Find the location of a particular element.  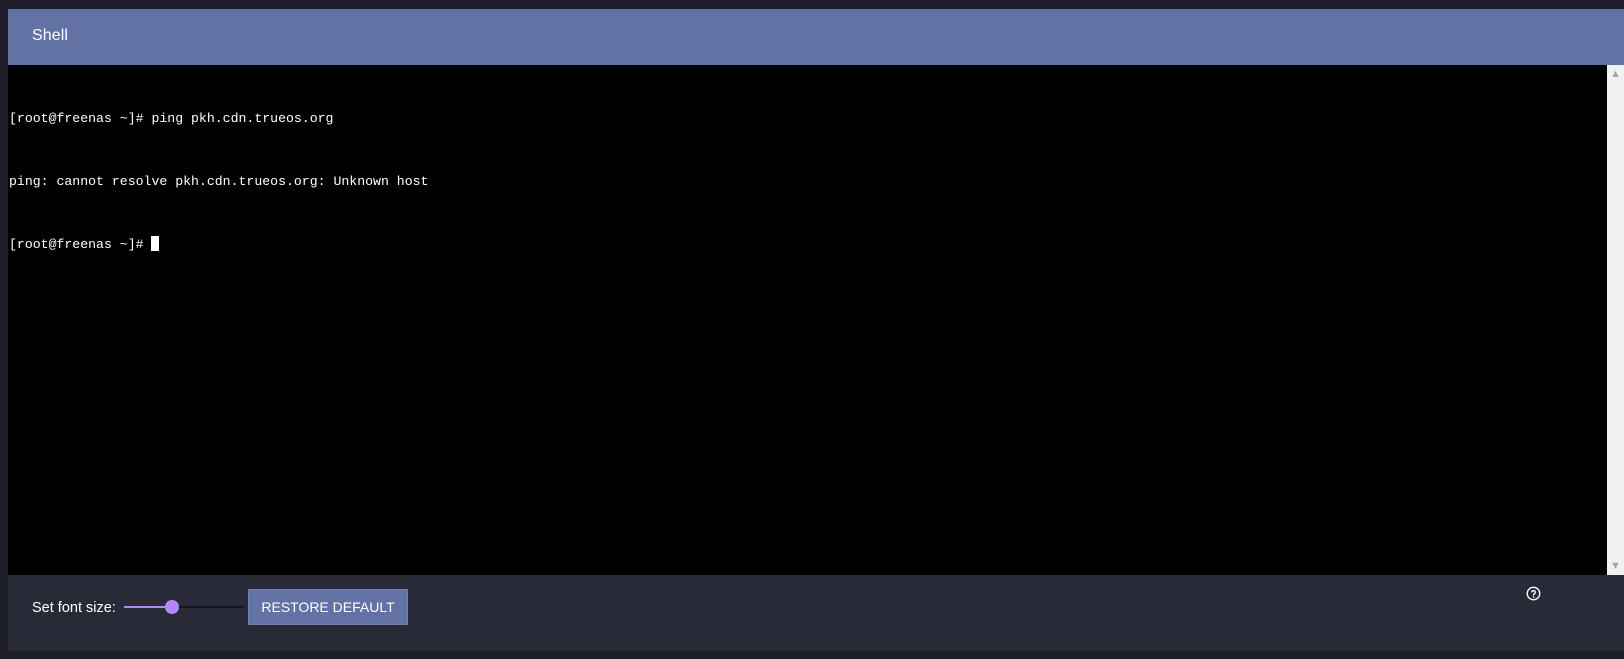

slider-thumb is located at coordinates (172, 607).